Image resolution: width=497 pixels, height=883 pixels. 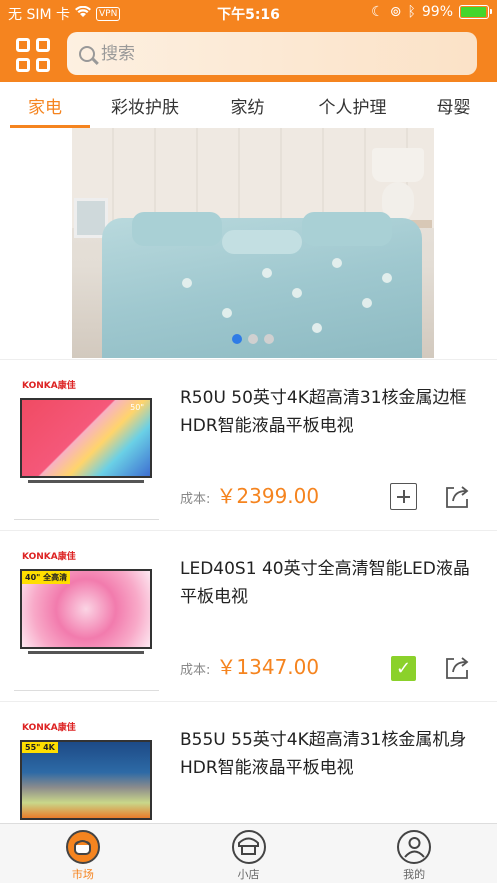 I want to click on category-tabs: 家电 彩妆护肤 家纺 个人护理 母婴, so click(x=248, y=105).